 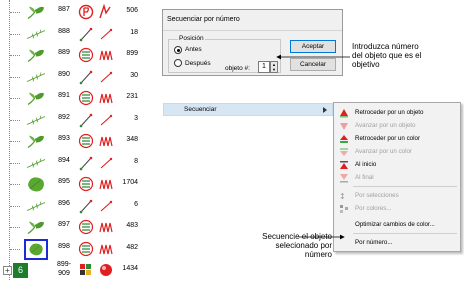 I want to click on triangle-down-icon, so click(x=344, y=126).